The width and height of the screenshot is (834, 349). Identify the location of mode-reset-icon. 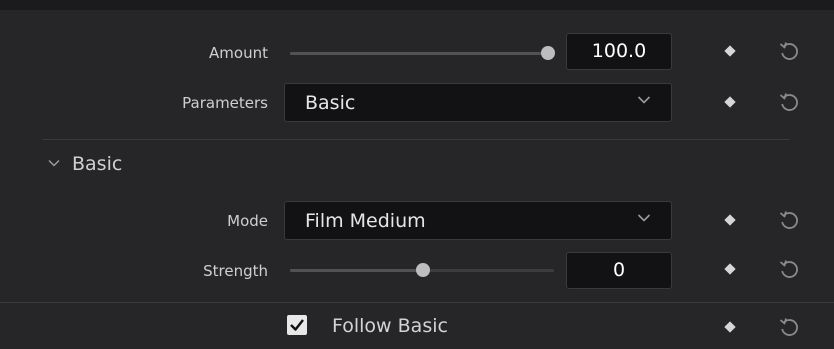
(789, 220).